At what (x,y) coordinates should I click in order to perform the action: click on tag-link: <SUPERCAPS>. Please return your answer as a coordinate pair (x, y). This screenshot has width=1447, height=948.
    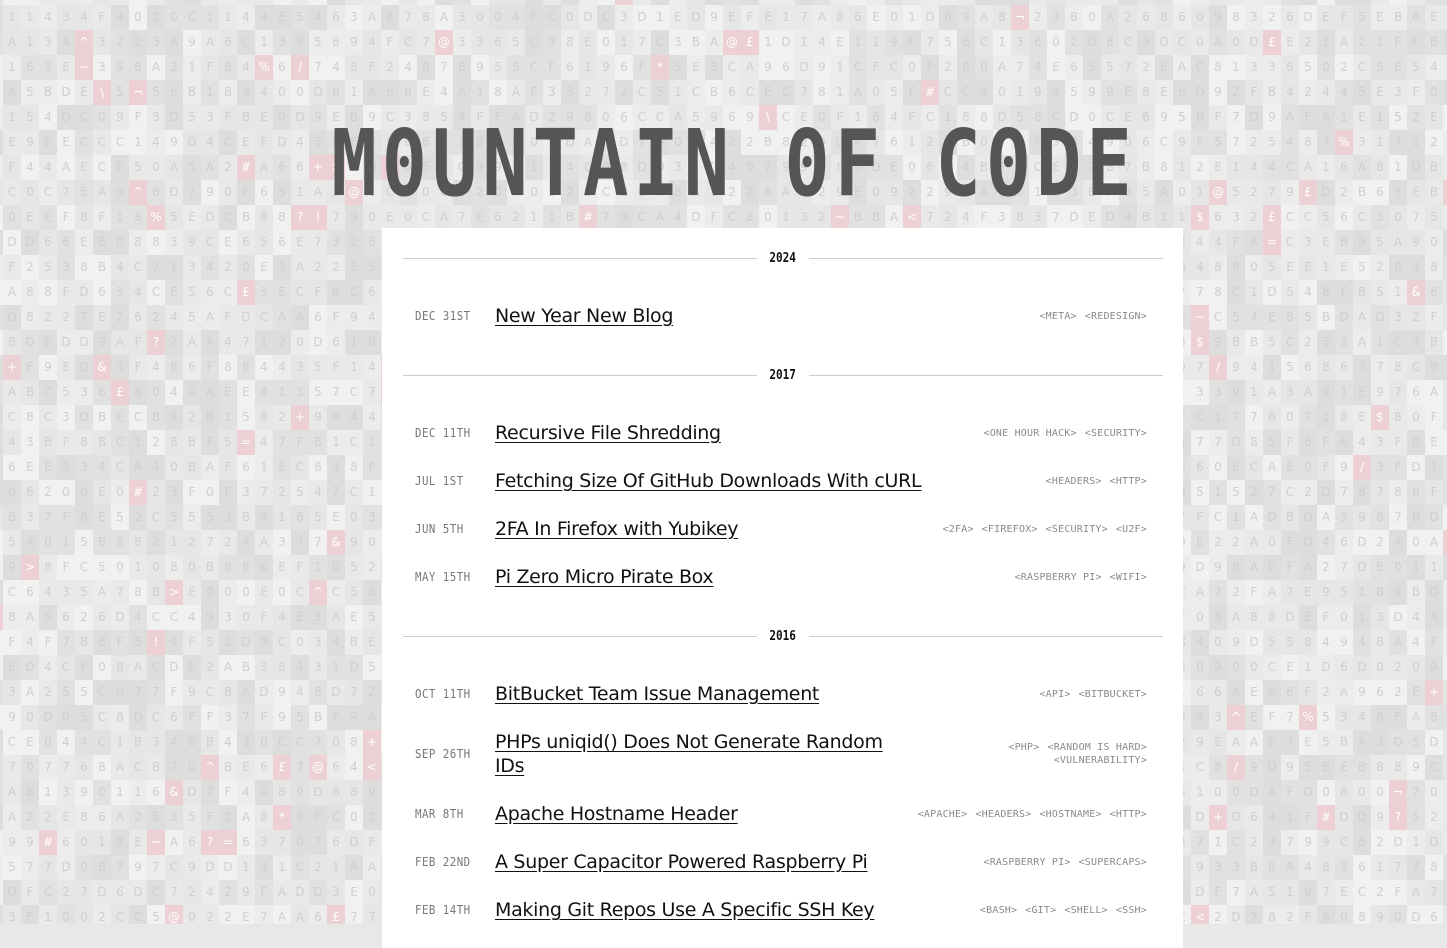
    Looking at the image, I should click on (1113, 862).